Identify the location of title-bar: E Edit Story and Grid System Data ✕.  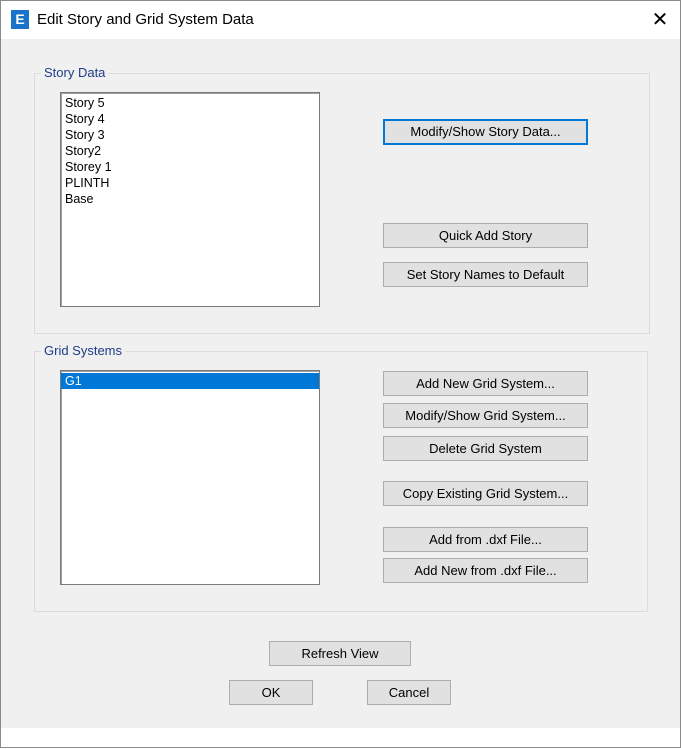
(340, 20).